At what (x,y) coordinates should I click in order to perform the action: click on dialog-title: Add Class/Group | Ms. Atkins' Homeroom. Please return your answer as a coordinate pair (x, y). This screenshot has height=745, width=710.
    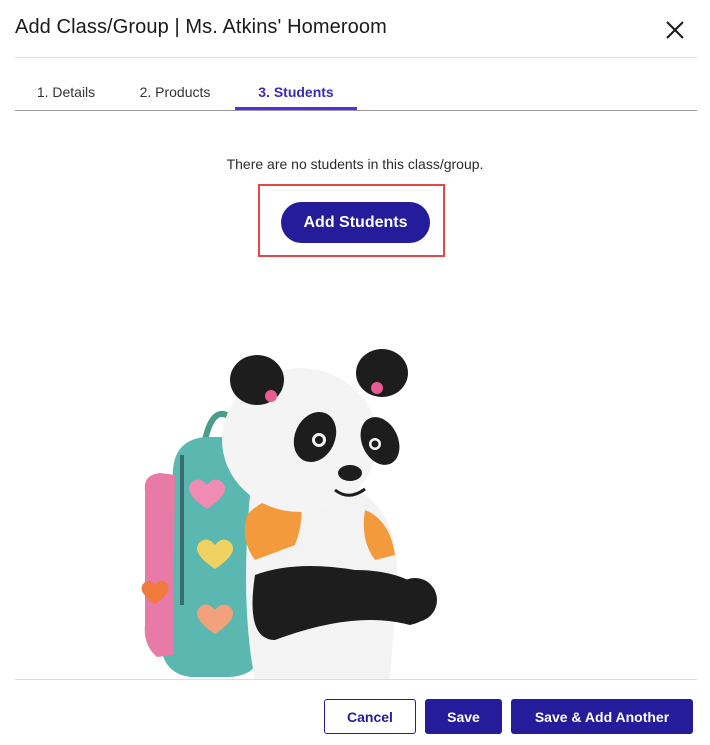
    Looking at the image, I should click on (201, 27).